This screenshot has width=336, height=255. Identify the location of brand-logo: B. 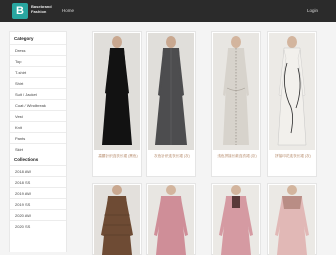
(20, 11).